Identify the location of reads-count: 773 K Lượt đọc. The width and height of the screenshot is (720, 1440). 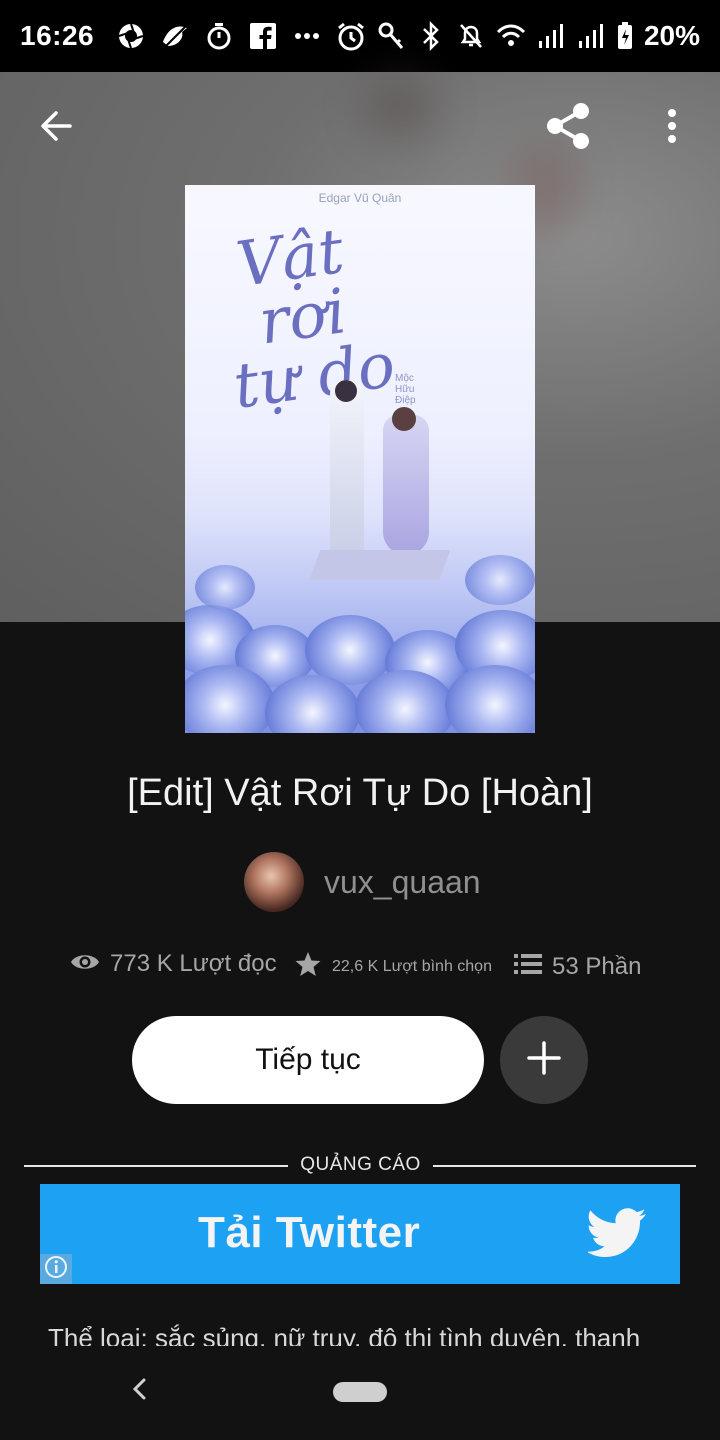
(193, 963).